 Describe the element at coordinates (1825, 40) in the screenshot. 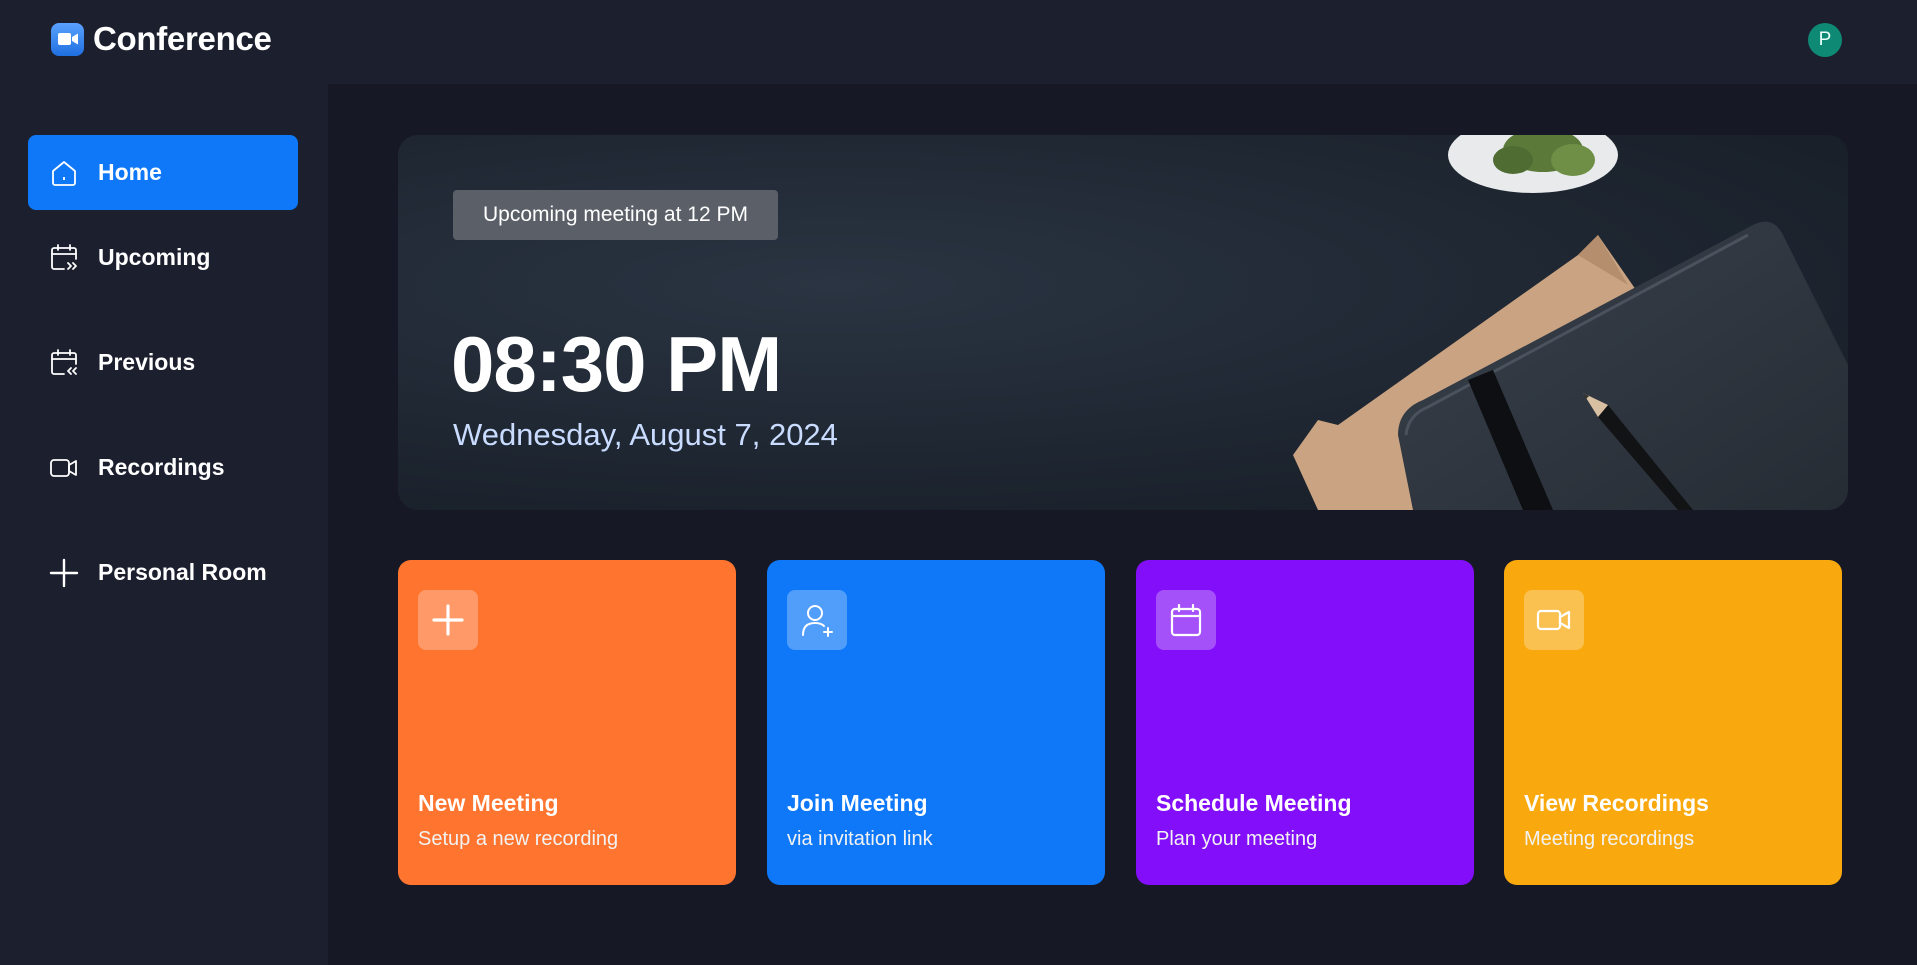

I see `user-avatar: P` at that location.